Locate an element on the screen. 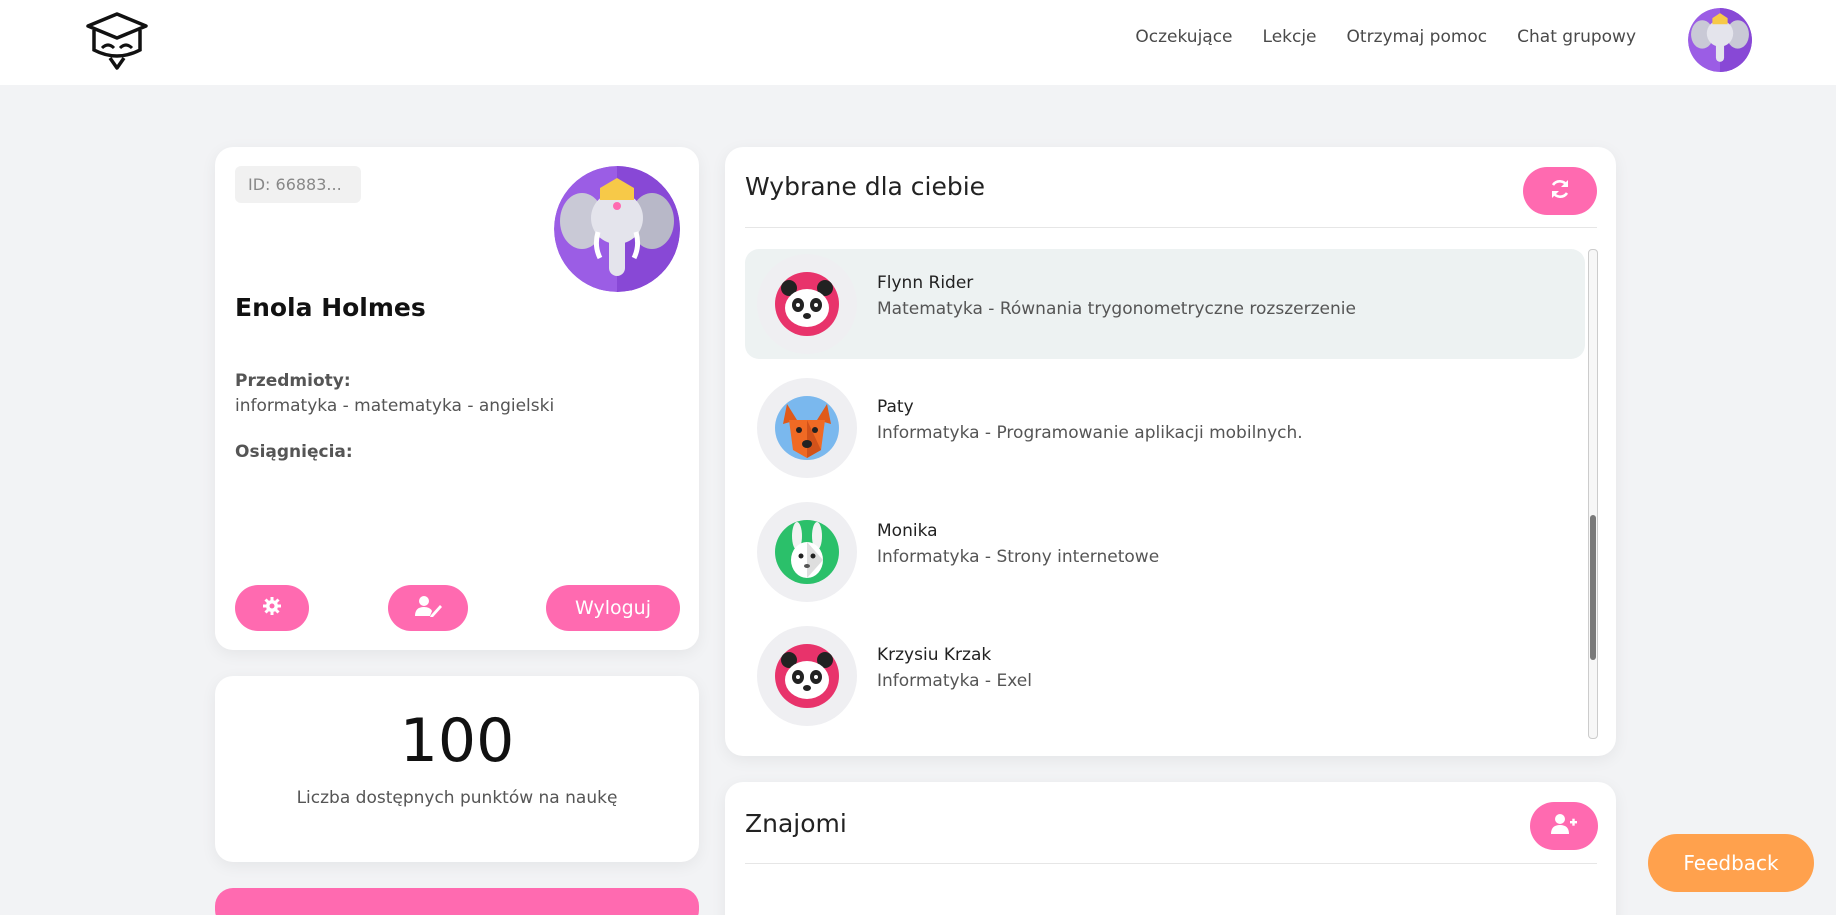  dog-icon is located at coordinates (807, 428).